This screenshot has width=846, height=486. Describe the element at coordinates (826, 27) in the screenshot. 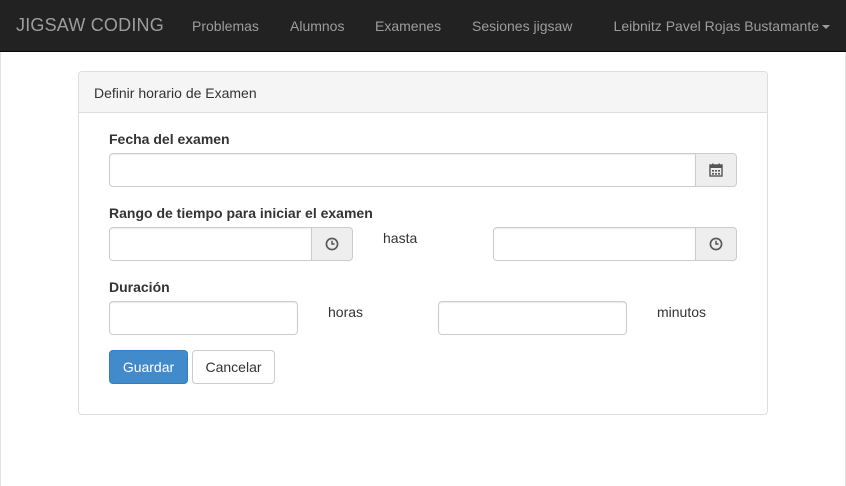

I see `caret-down-icon` at that location.